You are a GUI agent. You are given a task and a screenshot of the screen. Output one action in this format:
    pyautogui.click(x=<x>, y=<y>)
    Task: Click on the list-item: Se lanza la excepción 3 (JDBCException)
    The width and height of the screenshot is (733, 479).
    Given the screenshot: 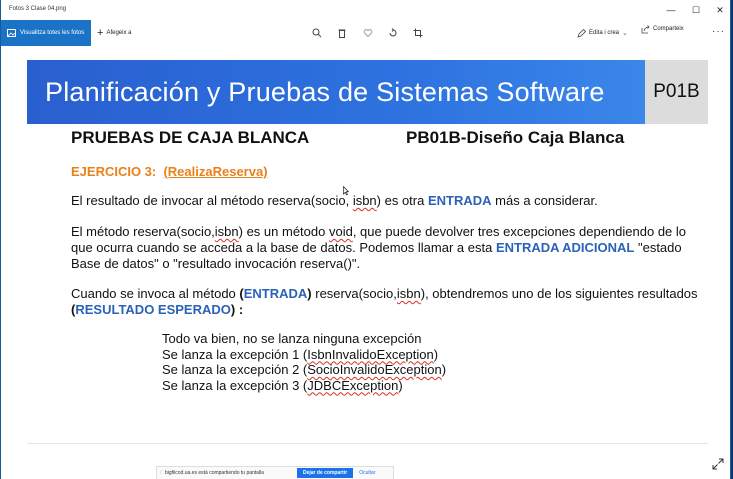 What is the action you would take?
    pyautogui.click(x=304, y=386)
    